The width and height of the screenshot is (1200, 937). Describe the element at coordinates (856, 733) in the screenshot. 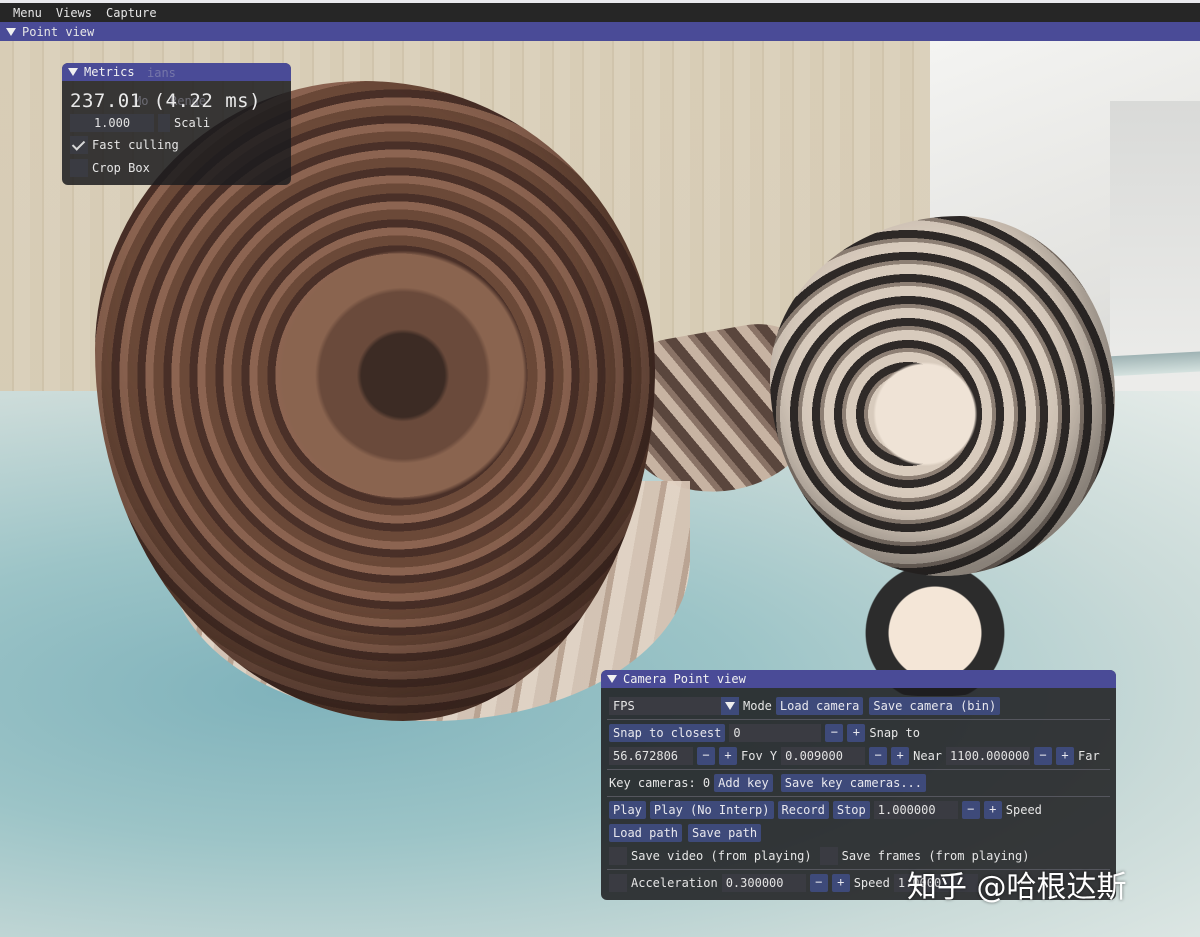

I see `snap-increment-button: +` at that location.